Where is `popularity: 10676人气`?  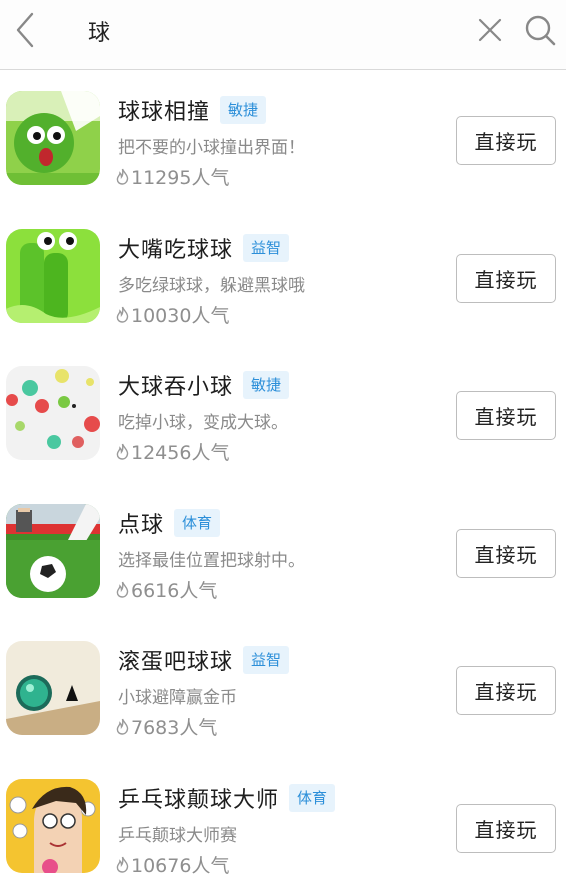
popularity: 10676人气 is located at coordinates (172, 864).